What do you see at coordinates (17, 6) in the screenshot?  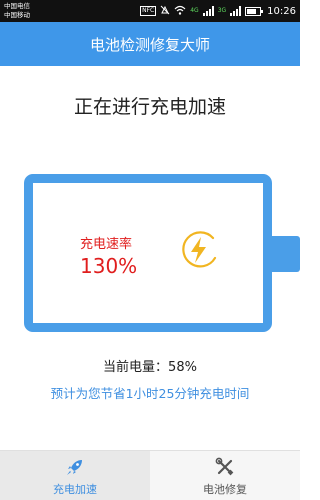 I see `carrier-name-1: 中国电信` at bounding box center [17, 6].